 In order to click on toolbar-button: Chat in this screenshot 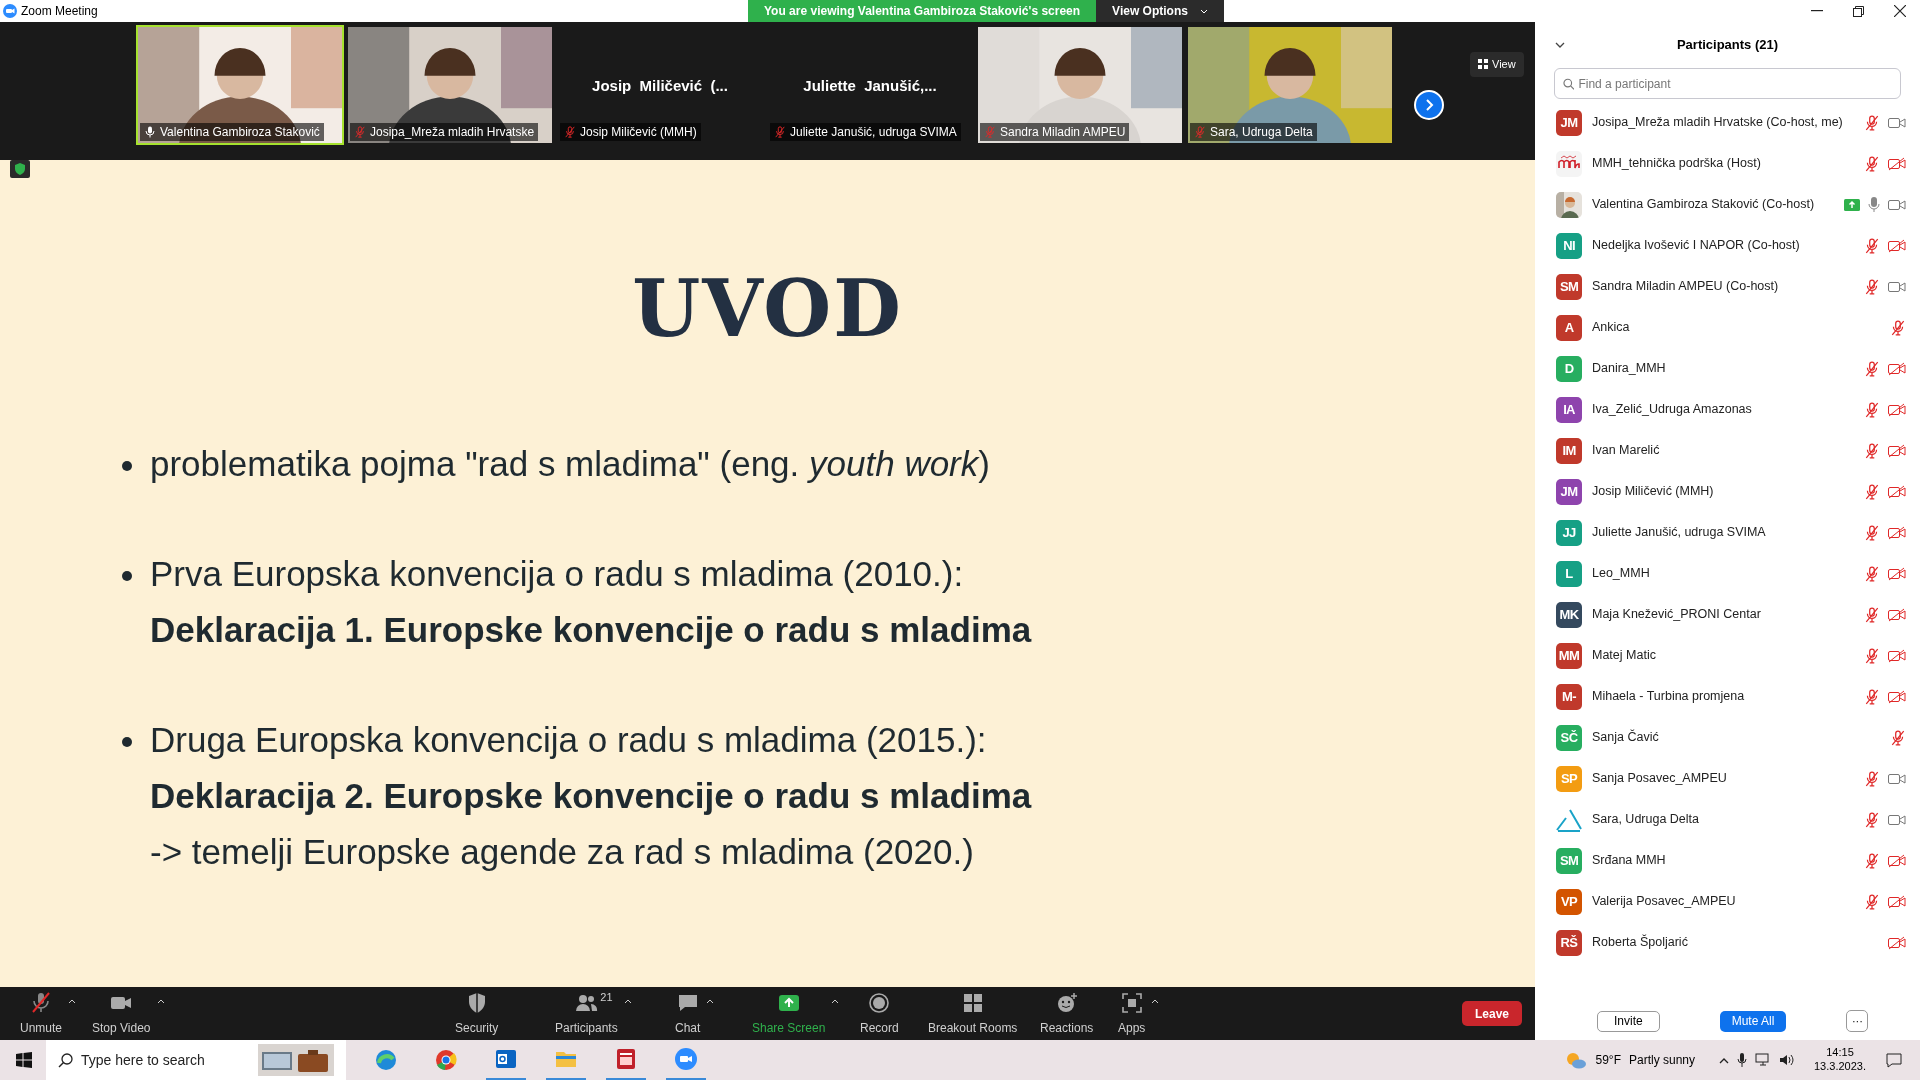, I will do `click(688, 1014)`.